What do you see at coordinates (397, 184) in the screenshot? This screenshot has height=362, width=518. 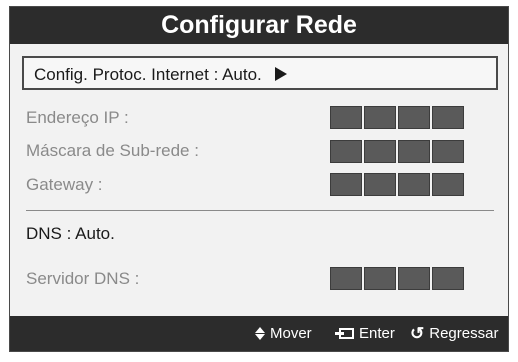 I see `gateway-field` at bounding box center [397, 184].